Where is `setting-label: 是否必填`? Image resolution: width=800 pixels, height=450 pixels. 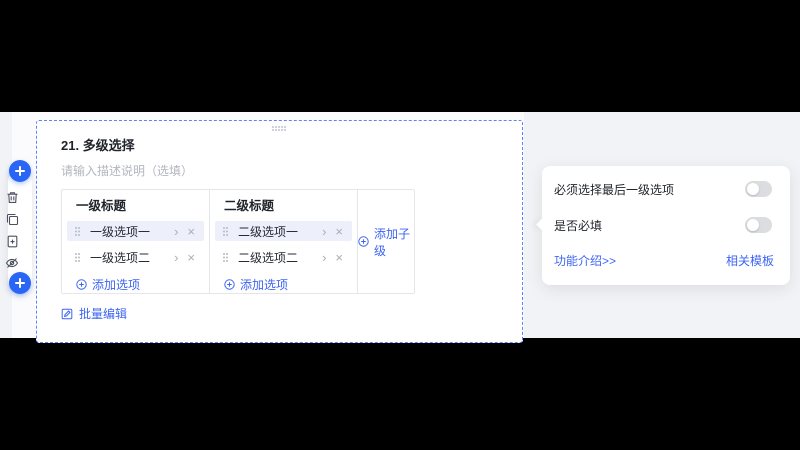
setting-label: 是否必填 is located at coordinates (578, 225).